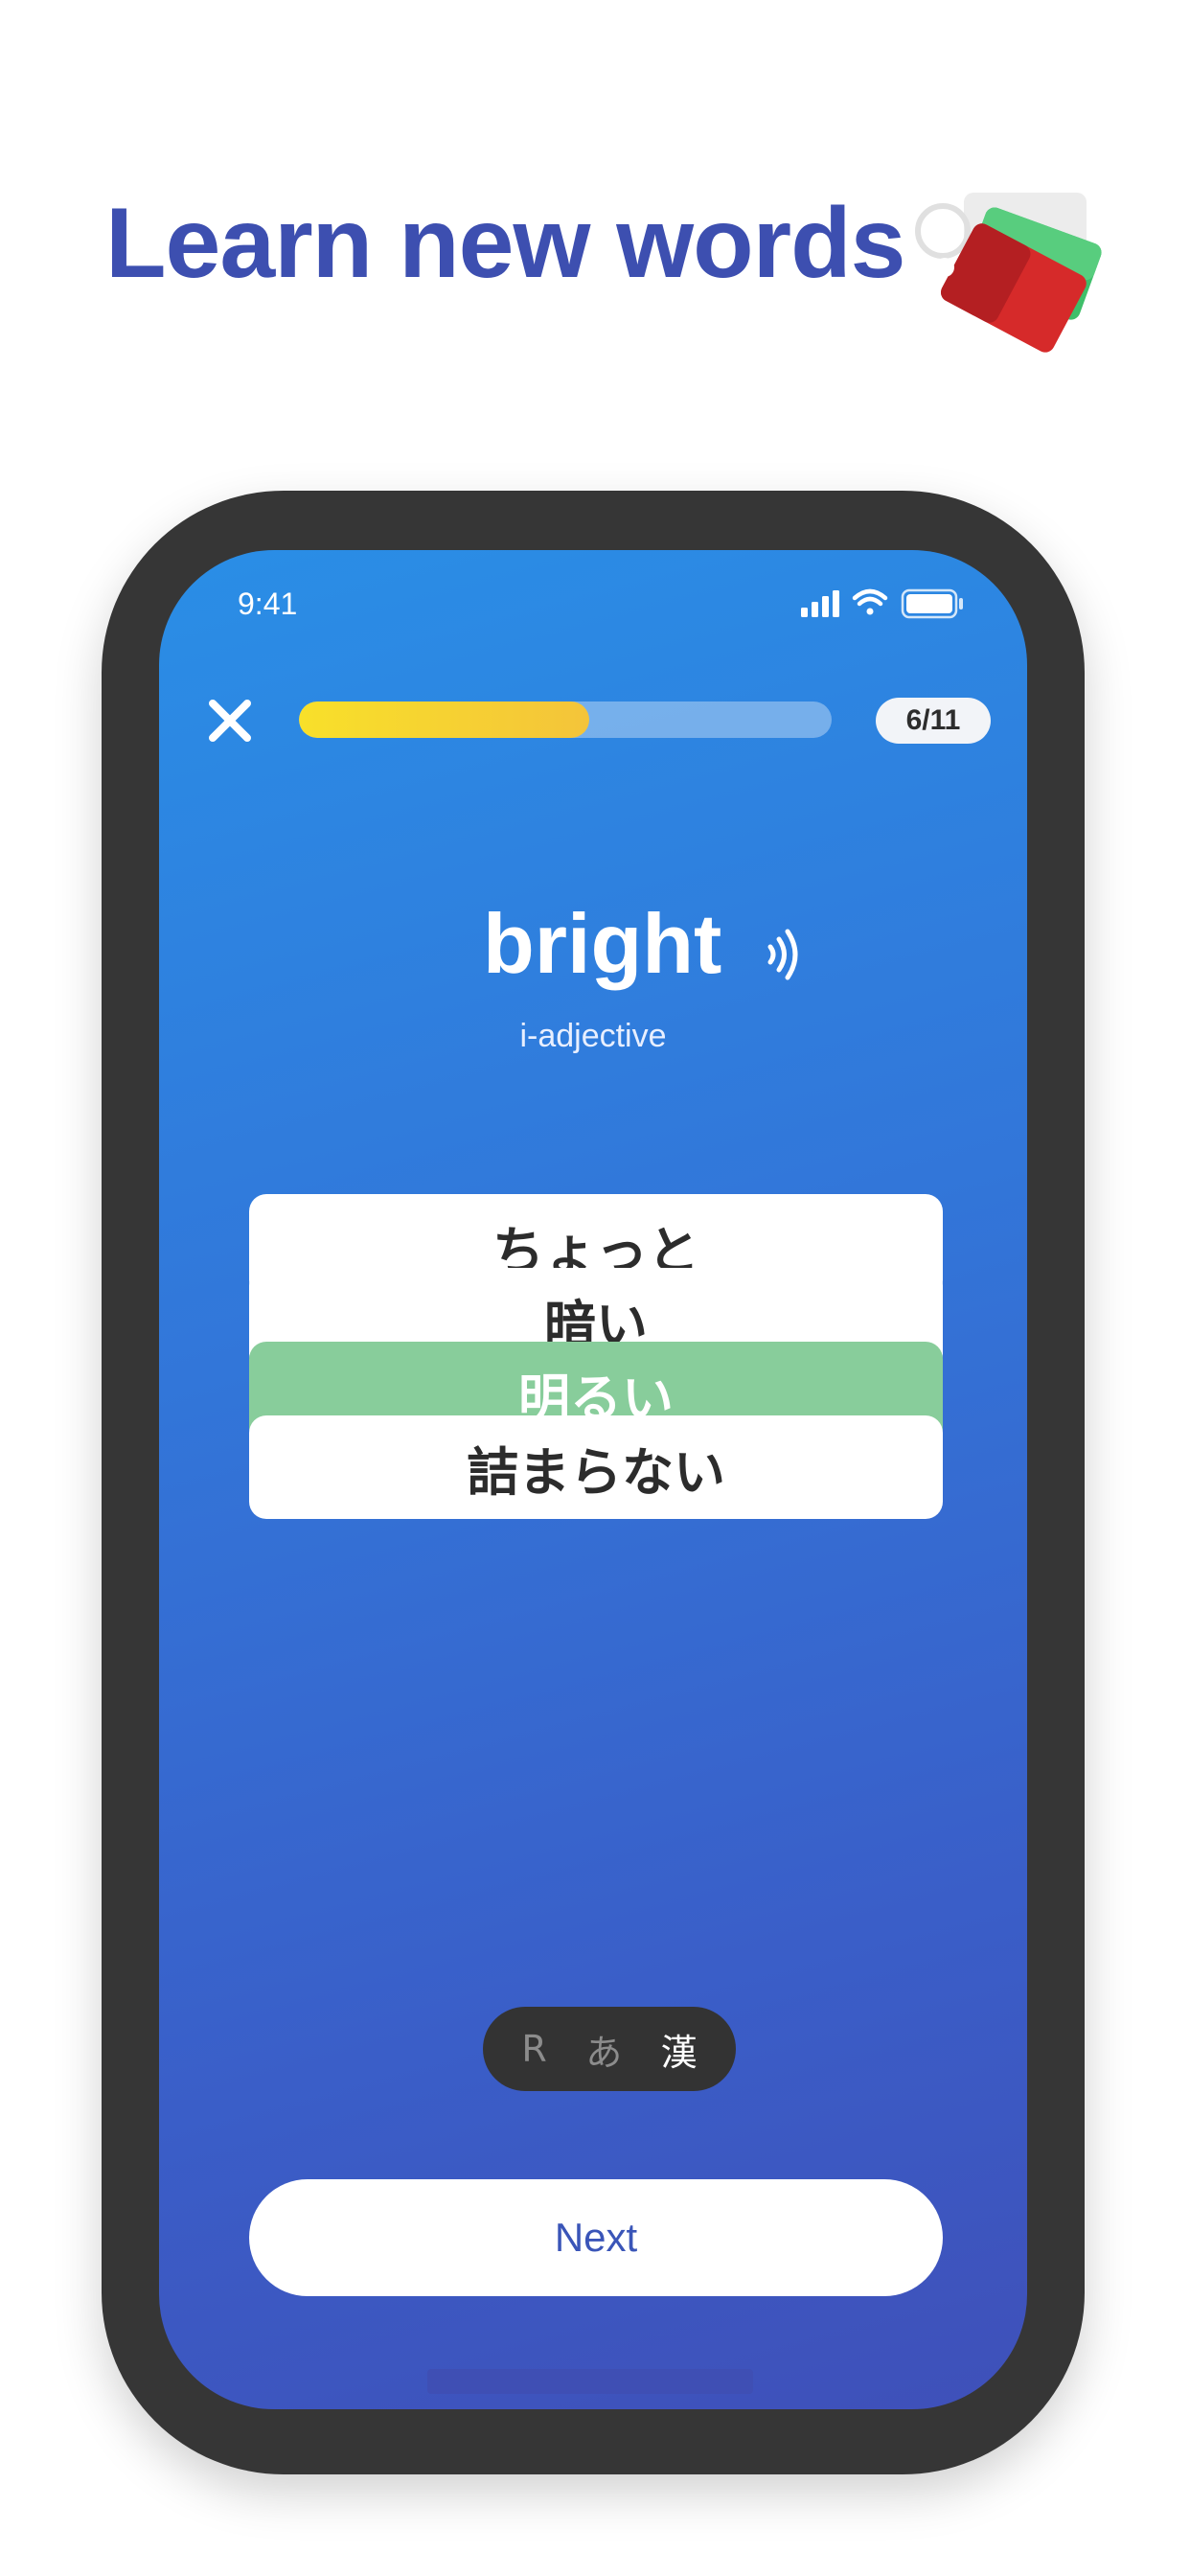 The image size is (1190, 2576). Describe the element at coordinates (506, 243) in the screenshot. I see `headline: Learn new words` at that location.